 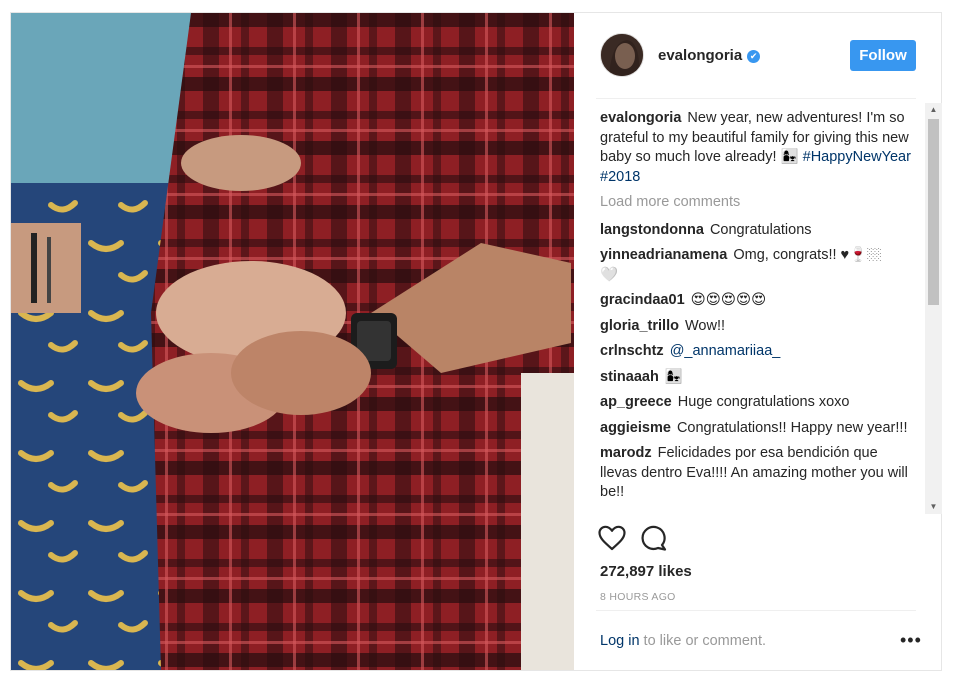 What do you see at coordinates (933, 308) in the screenshot?
I see `comments-scrollbar: ▲ ▼` at bounding box center [933, 308].